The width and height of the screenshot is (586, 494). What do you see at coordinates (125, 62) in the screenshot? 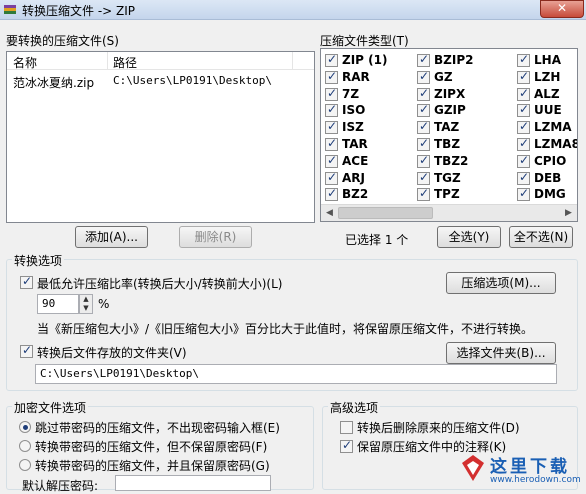
I see `column-path-header: 路径` at bounding box center [125, 62].